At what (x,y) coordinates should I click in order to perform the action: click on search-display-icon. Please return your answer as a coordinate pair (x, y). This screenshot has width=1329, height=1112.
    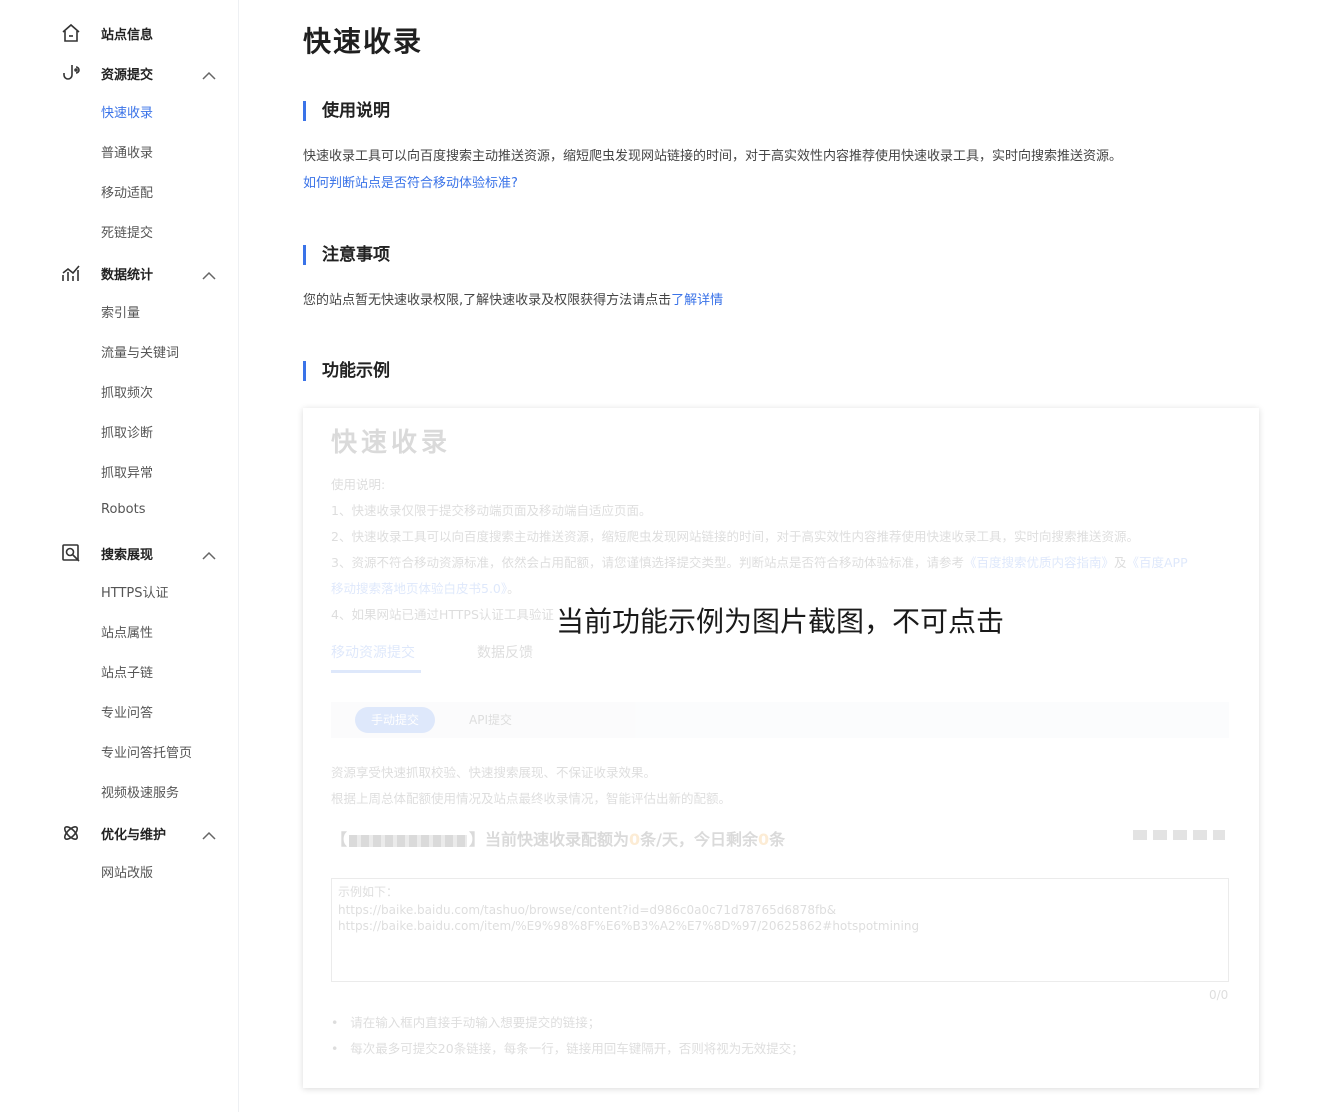
    Looking at the image, I should click on (71, 553).